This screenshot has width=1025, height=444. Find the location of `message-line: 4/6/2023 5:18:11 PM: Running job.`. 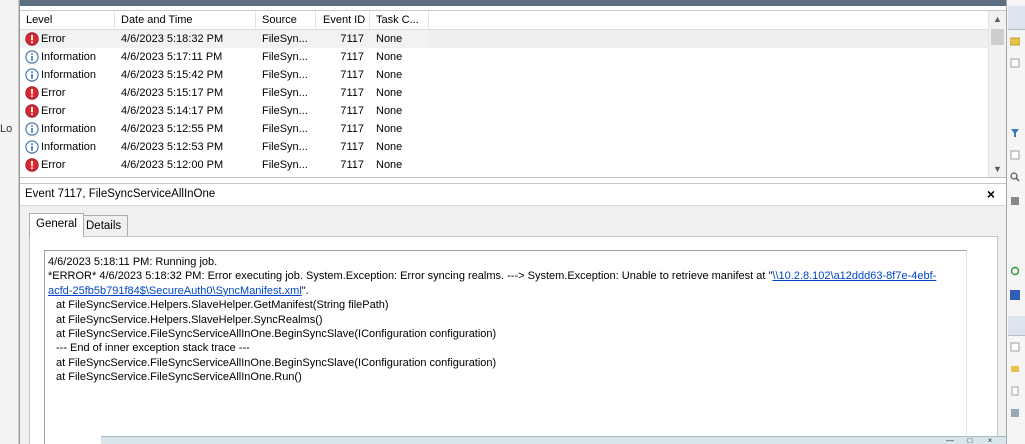

message-line: 4/6/2023 5:18:11 PM: Running job. is located at coordinates (133, 262).